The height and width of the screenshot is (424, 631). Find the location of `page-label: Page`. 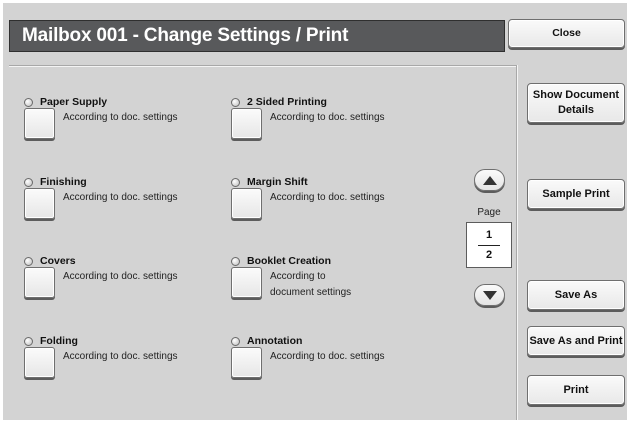

page-label: Page is located at coordinates (489, 212).